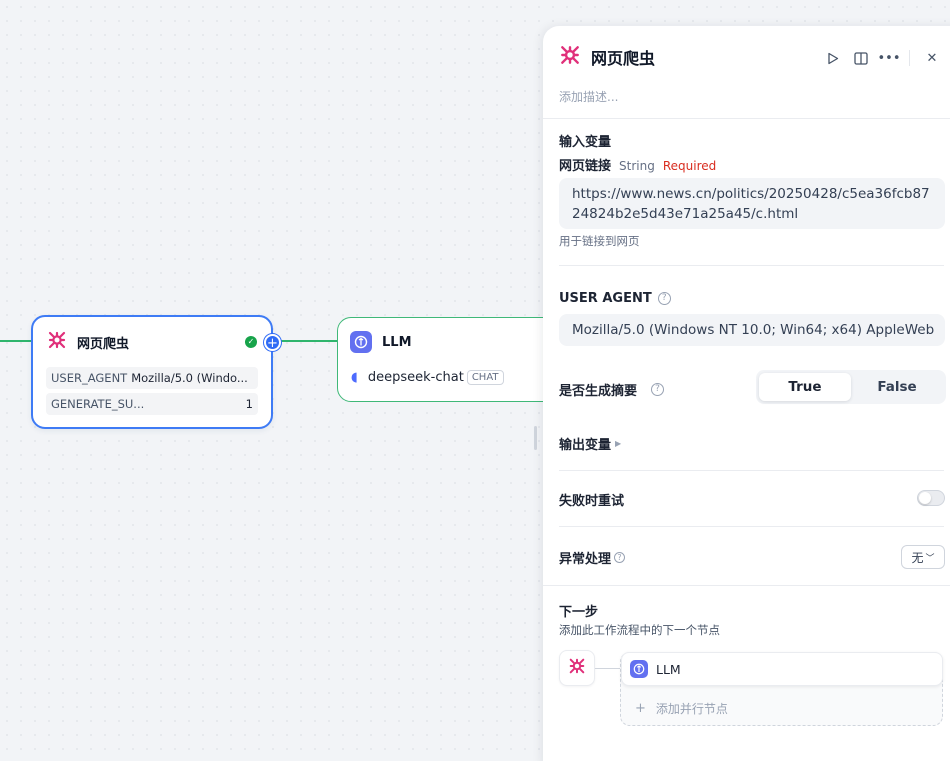  I want to click on next-step-hint: 添加此工作流程中的下一个节点, so click(639, 630).